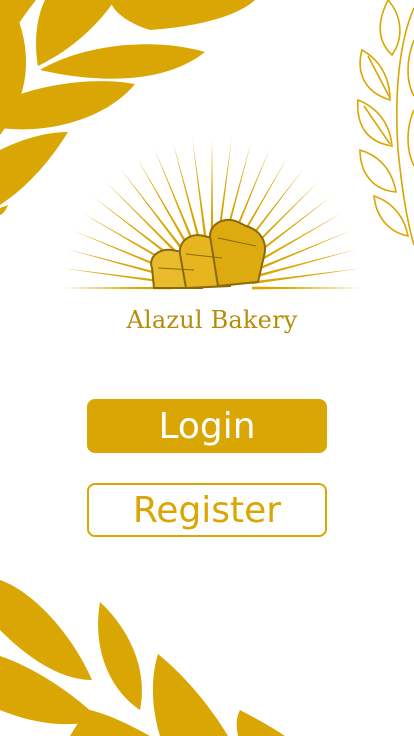  Describe the element at coordinates (142, 658) in the screenshot. I see `wheat-leaves-icon` at that location.